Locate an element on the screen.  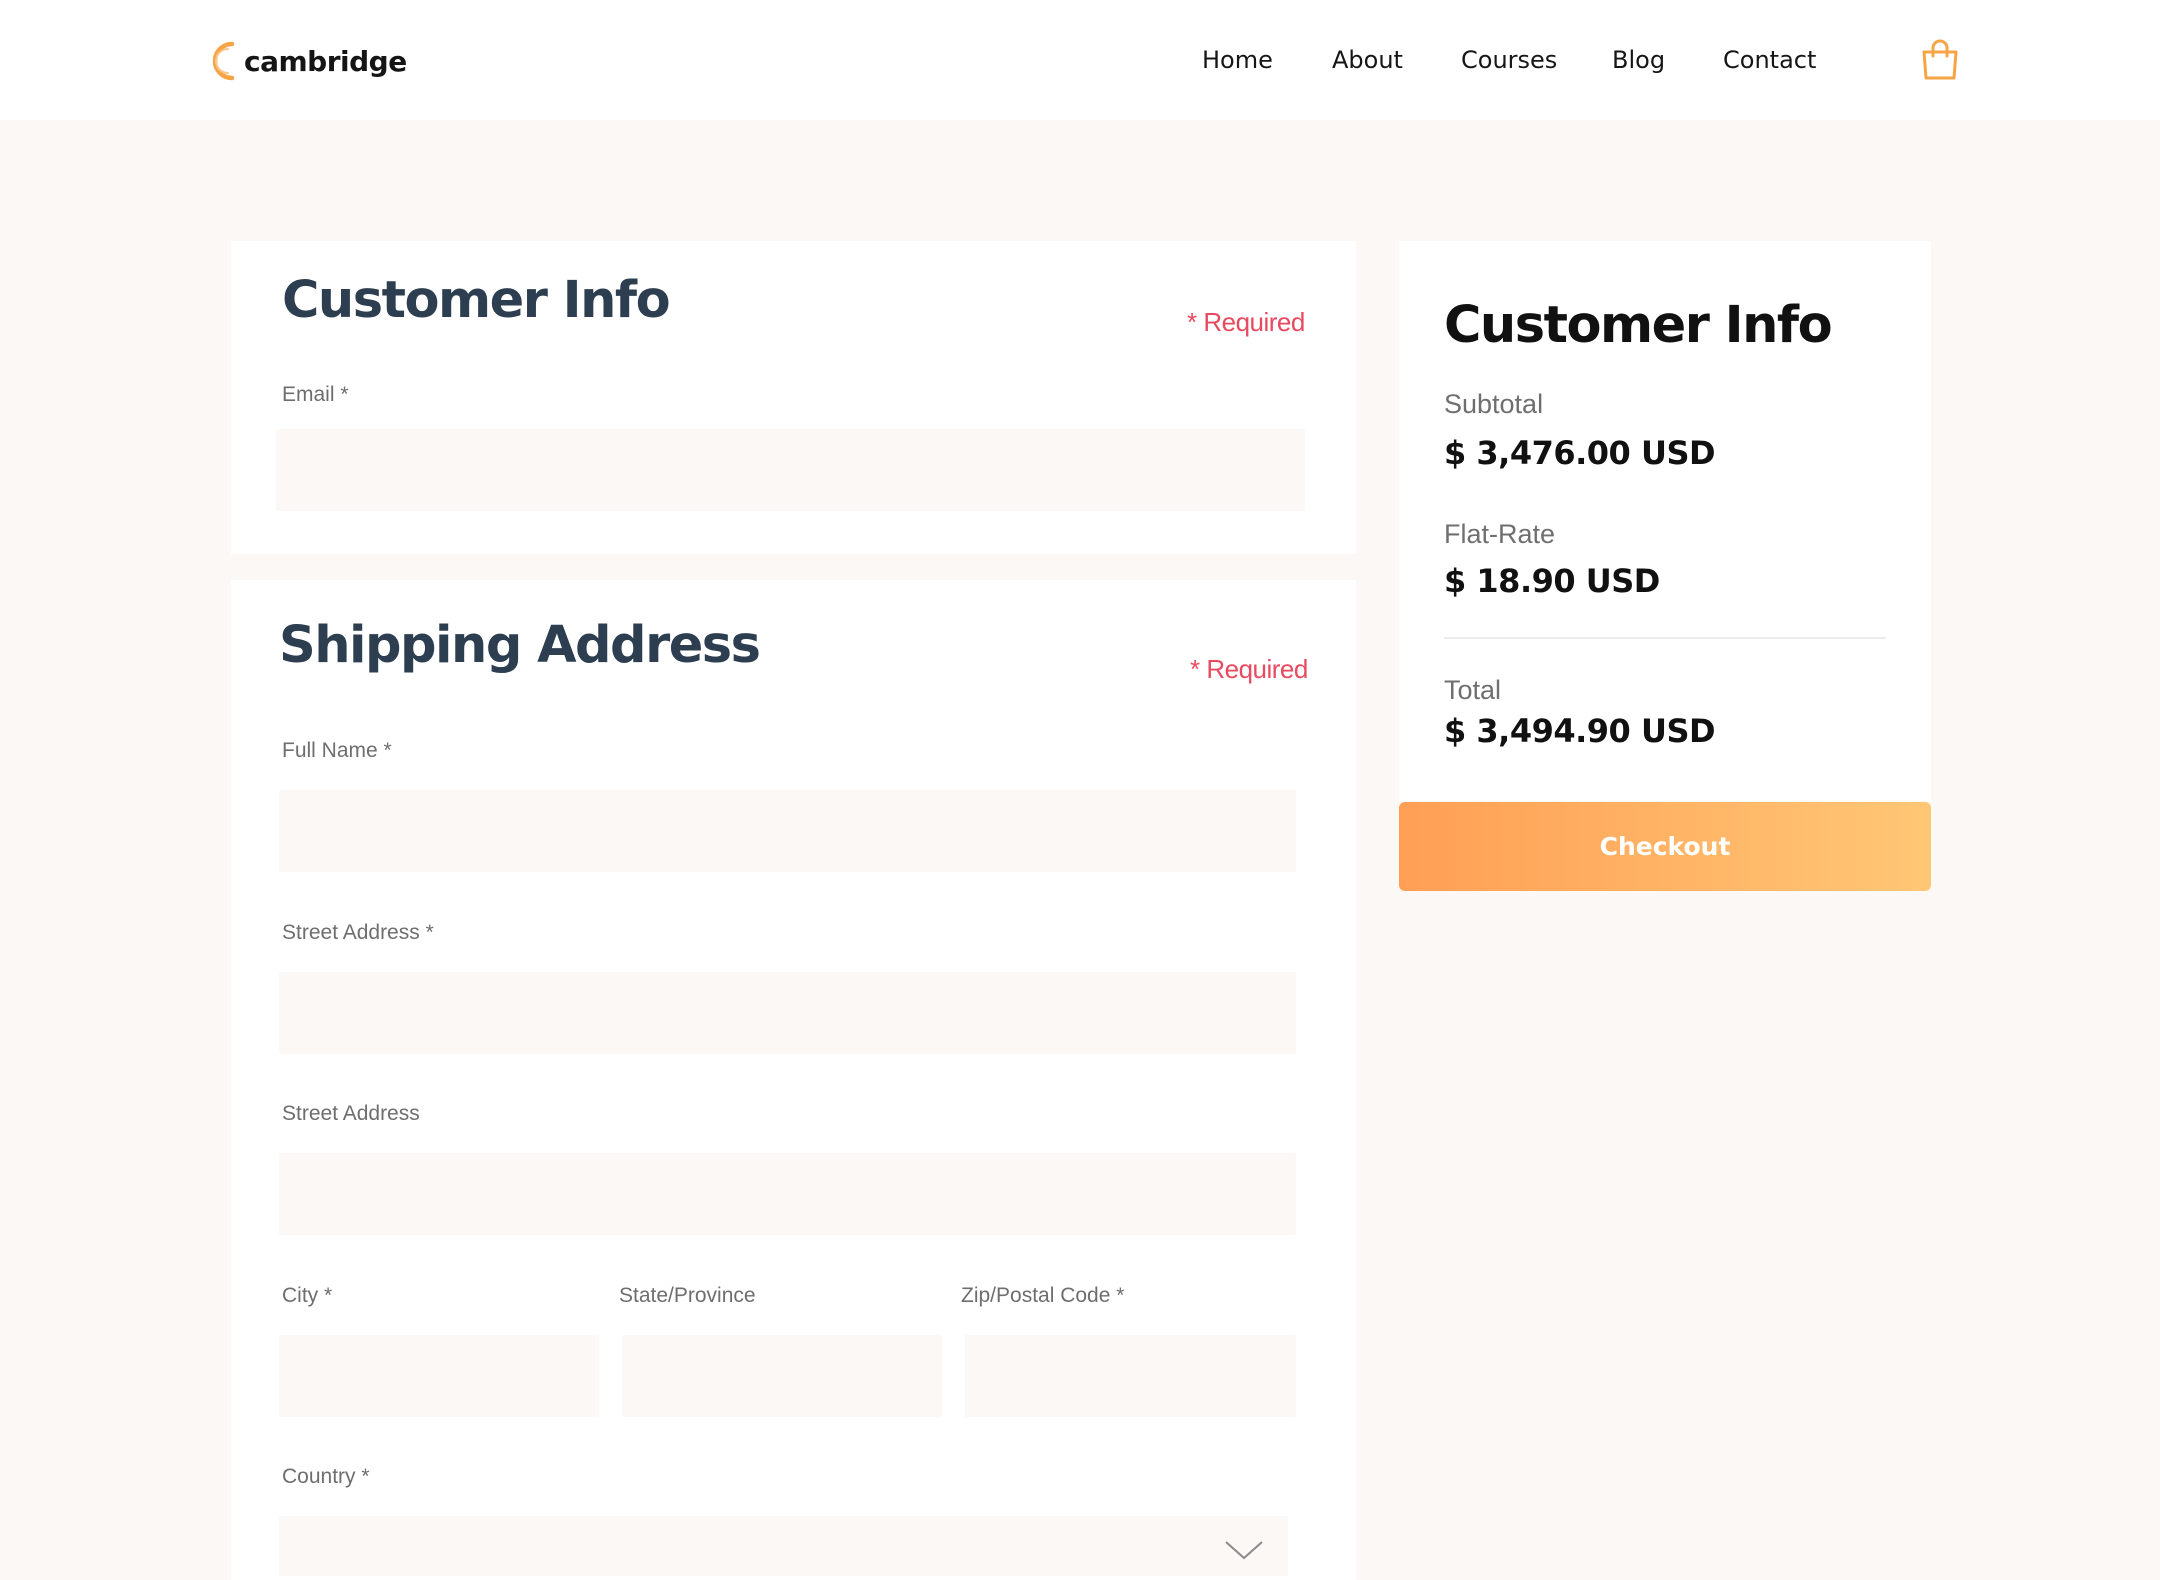
street-address-field is located at coordinates (787, 1013).